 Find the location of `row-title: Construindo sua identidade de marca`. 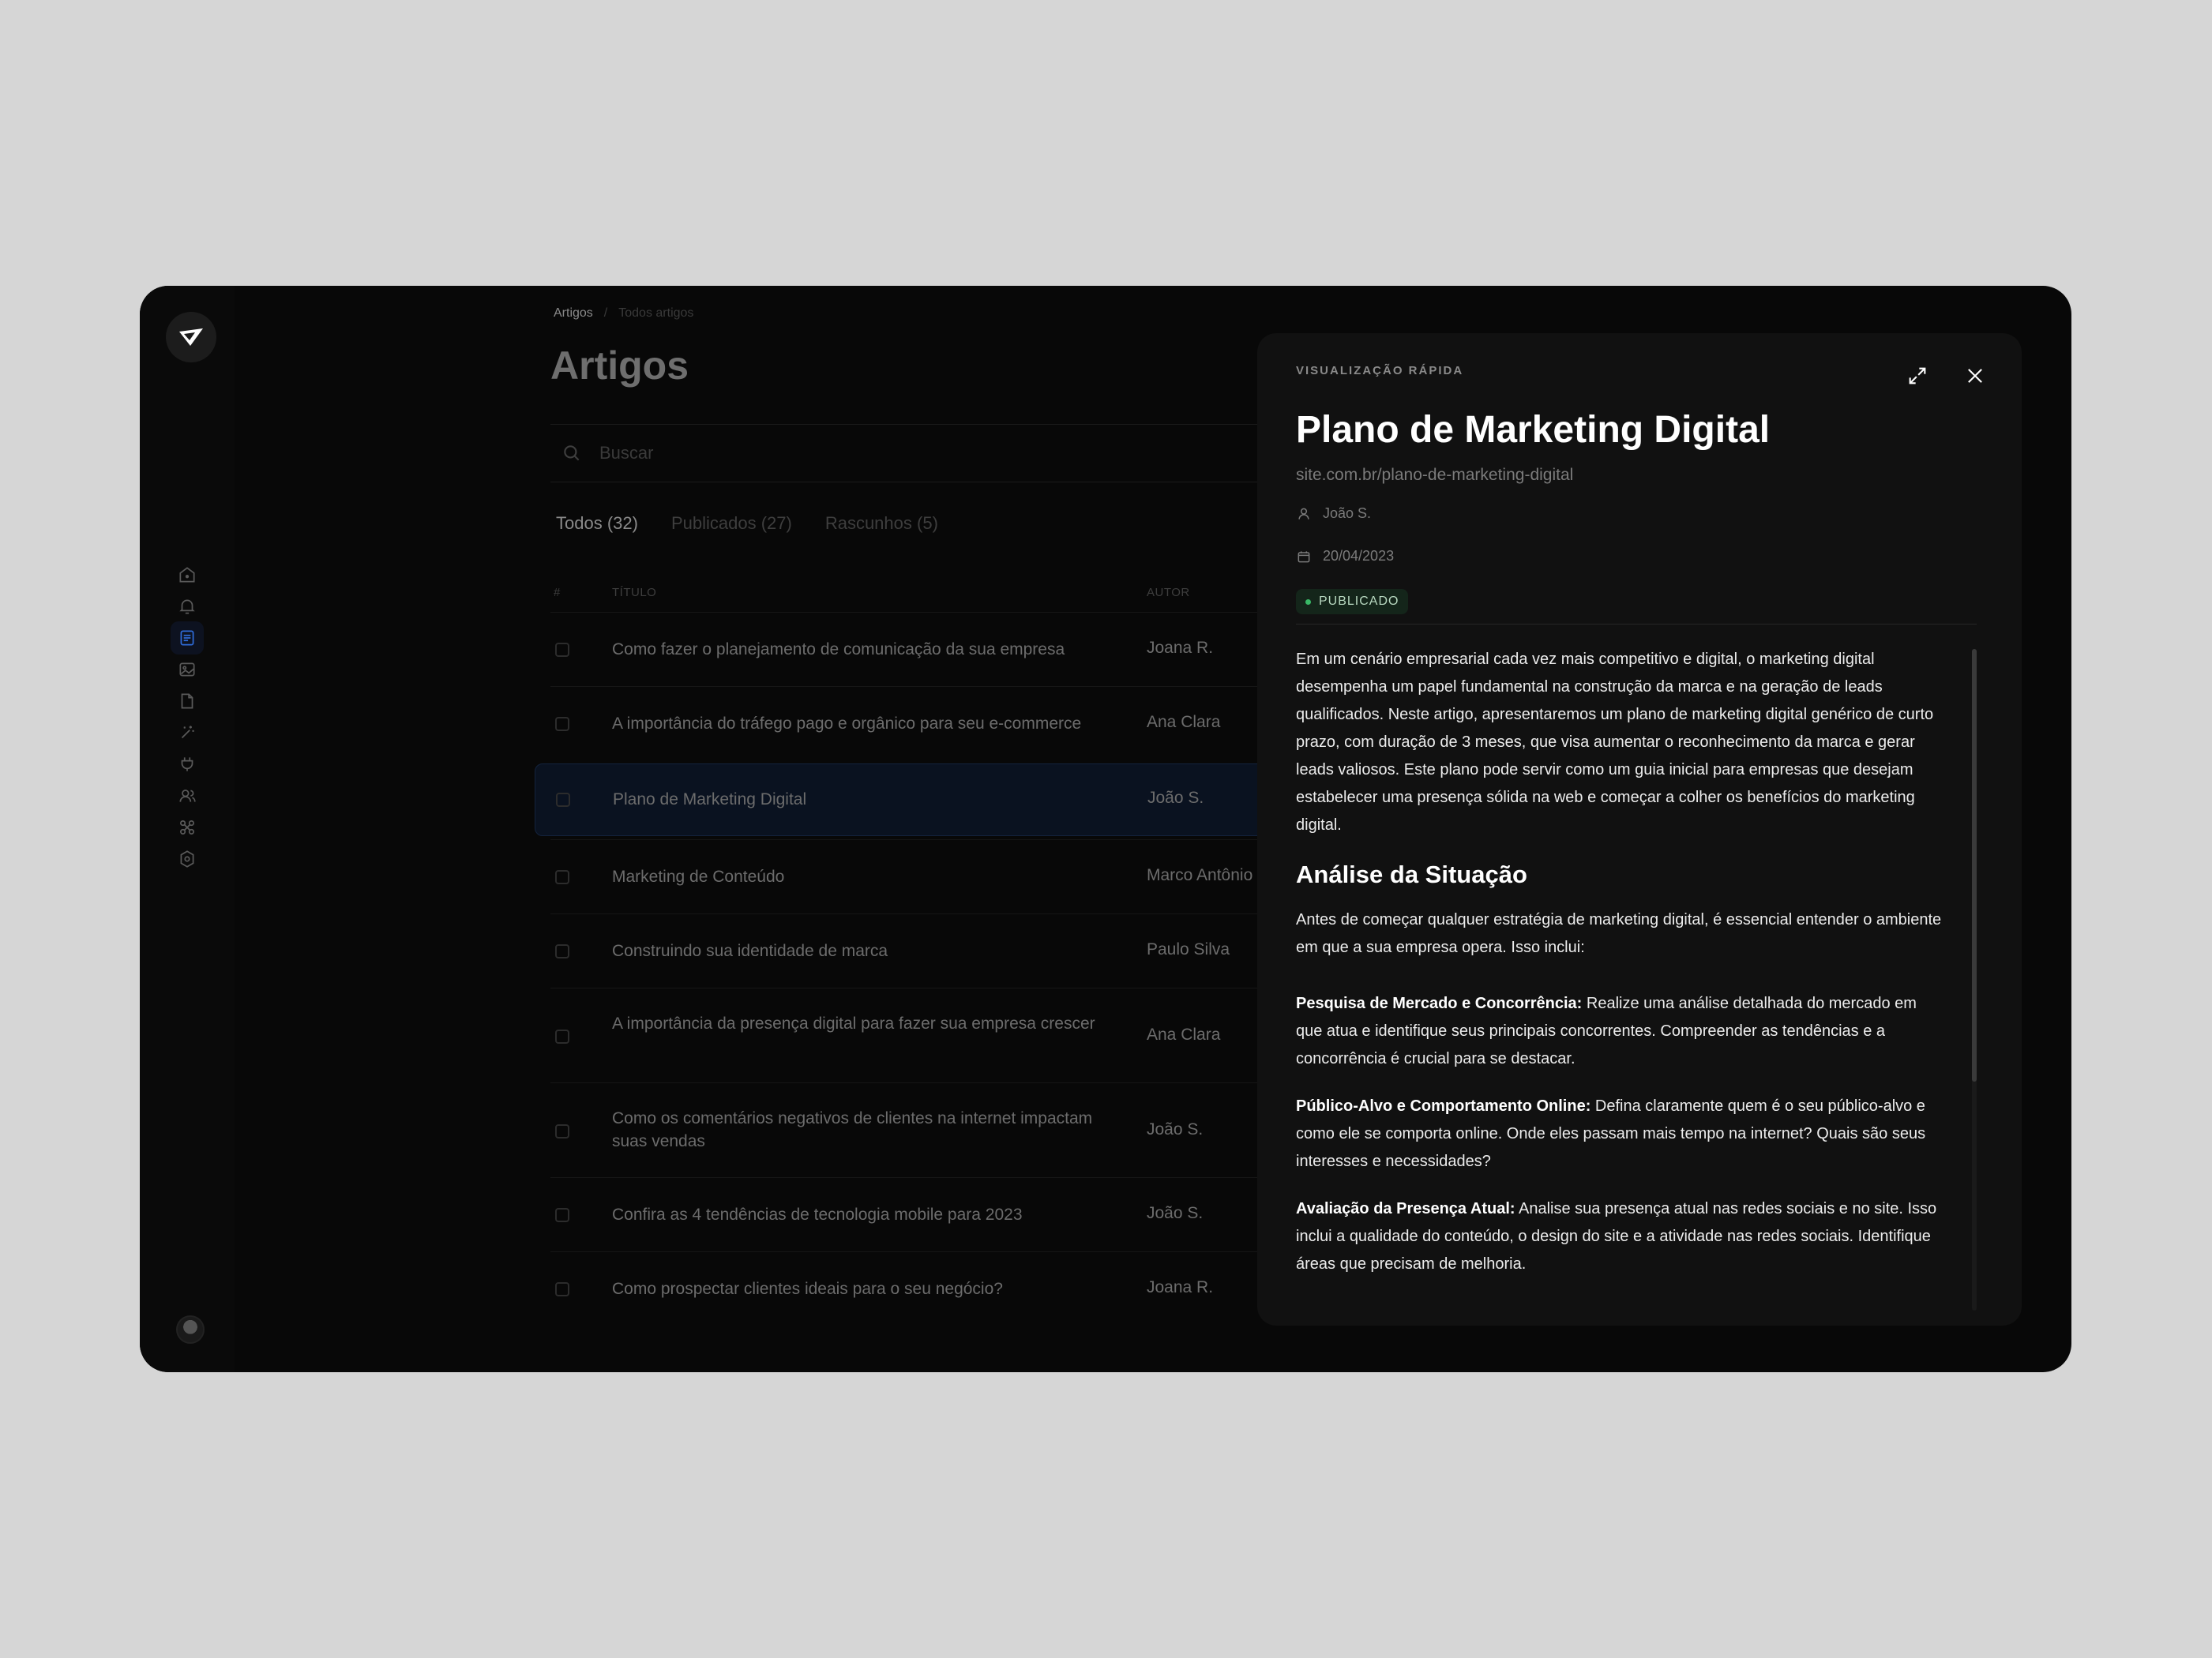

row-title: Construindo sua identidade de marca is located at coordinates (864, 951).